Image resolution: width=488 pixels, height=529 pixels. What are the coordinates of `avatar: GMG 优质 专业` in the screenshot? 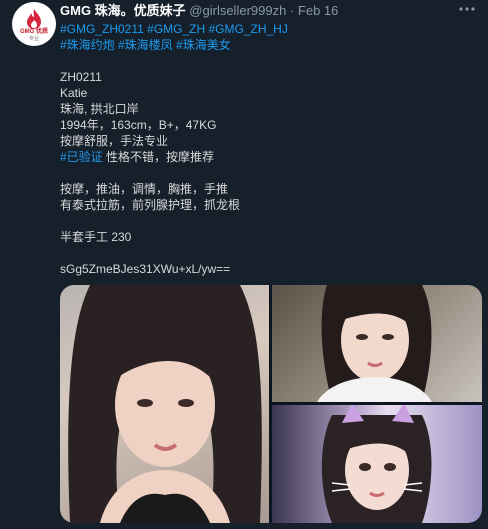 It's located at (34, 24).